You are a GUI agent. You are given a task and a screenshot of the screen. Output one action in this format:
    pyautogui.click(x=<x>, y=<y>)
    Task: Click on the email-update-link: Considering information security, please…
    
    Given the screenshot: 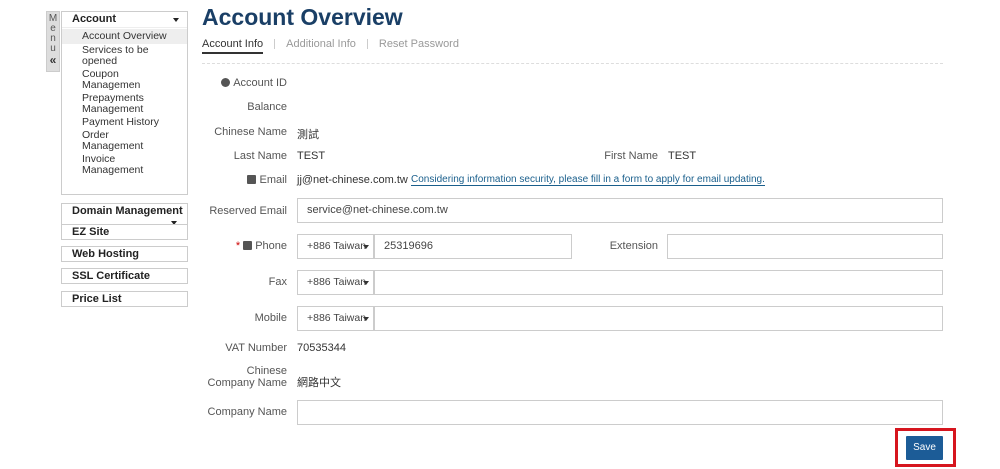 What is the action you would take?
    pyautogui.click(x=588, y=180)
    